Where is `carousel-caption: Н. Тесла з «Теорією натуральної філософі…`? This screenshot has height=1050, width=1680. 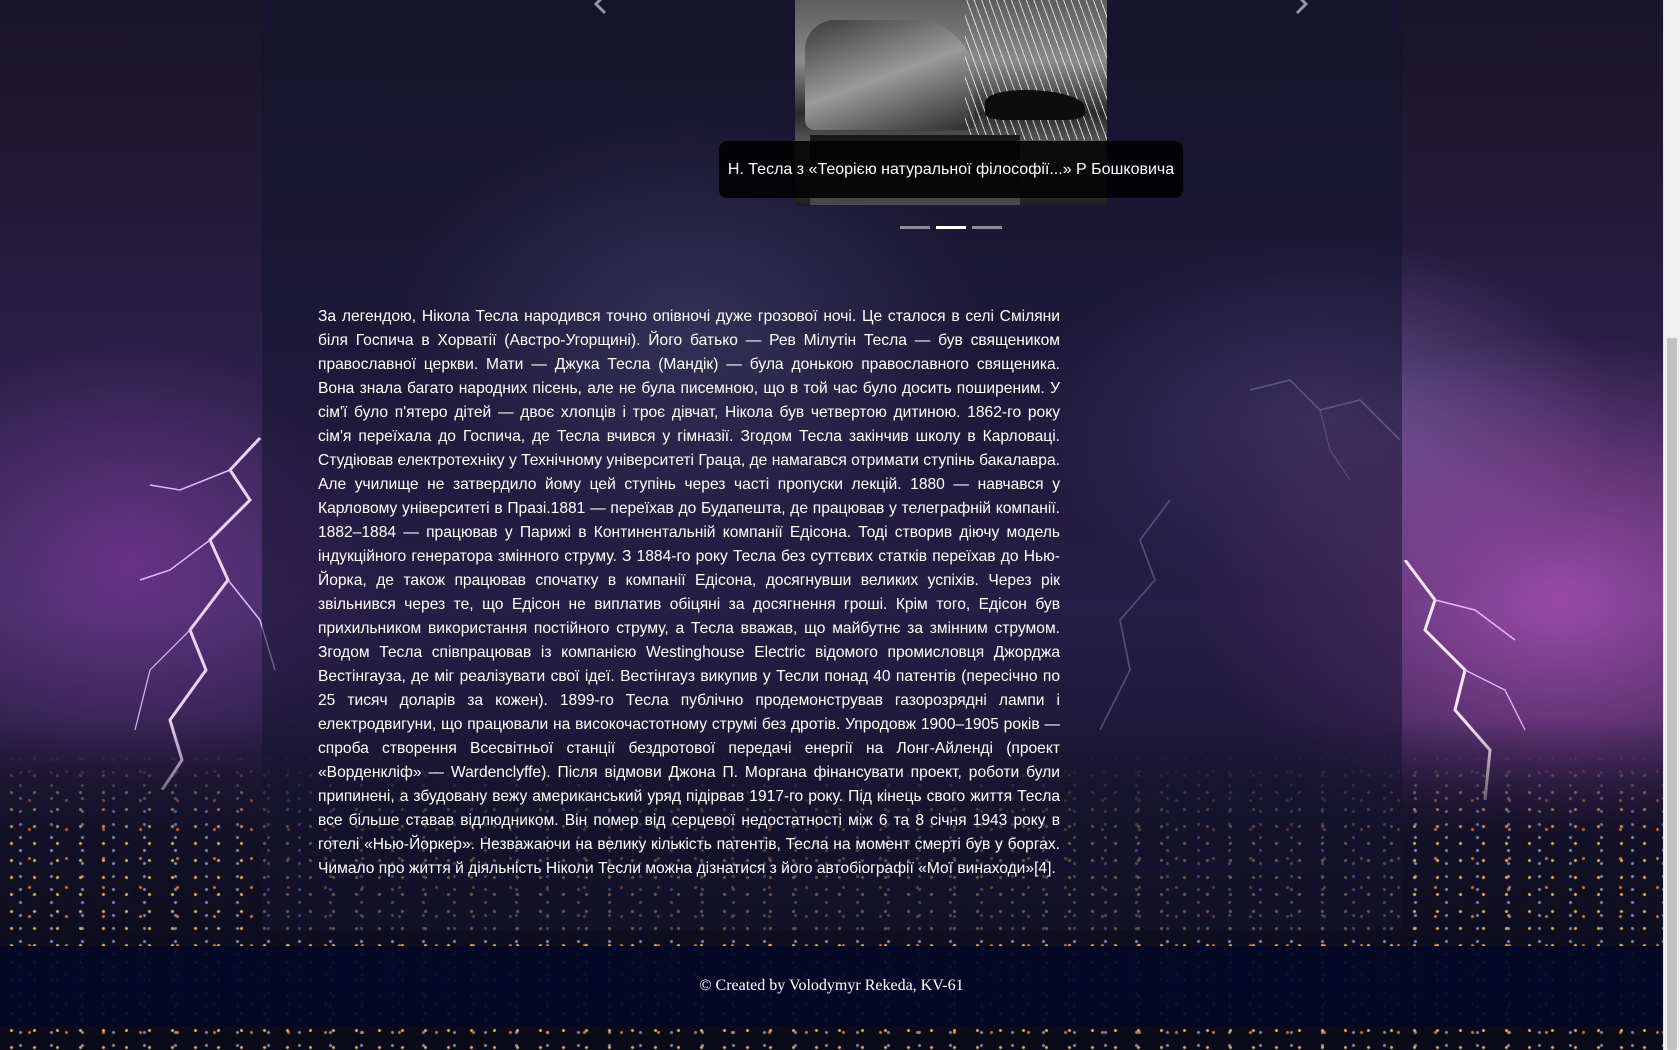 carousel-caption: Н. Тесла з «Теорією натуральної філософі… is located at coordinates (951, 169).